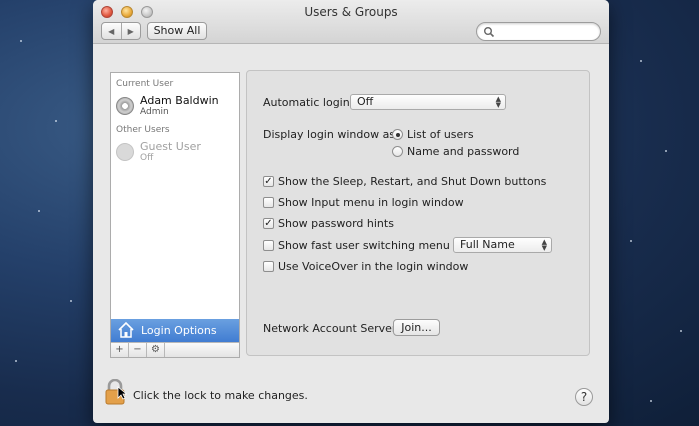 This screenshot has width=699, height=426. What do you see at coordinates (331, 328) in the screenshot?
I see `network-server-label: Network Account Server:` at bounding box center [331, 328].